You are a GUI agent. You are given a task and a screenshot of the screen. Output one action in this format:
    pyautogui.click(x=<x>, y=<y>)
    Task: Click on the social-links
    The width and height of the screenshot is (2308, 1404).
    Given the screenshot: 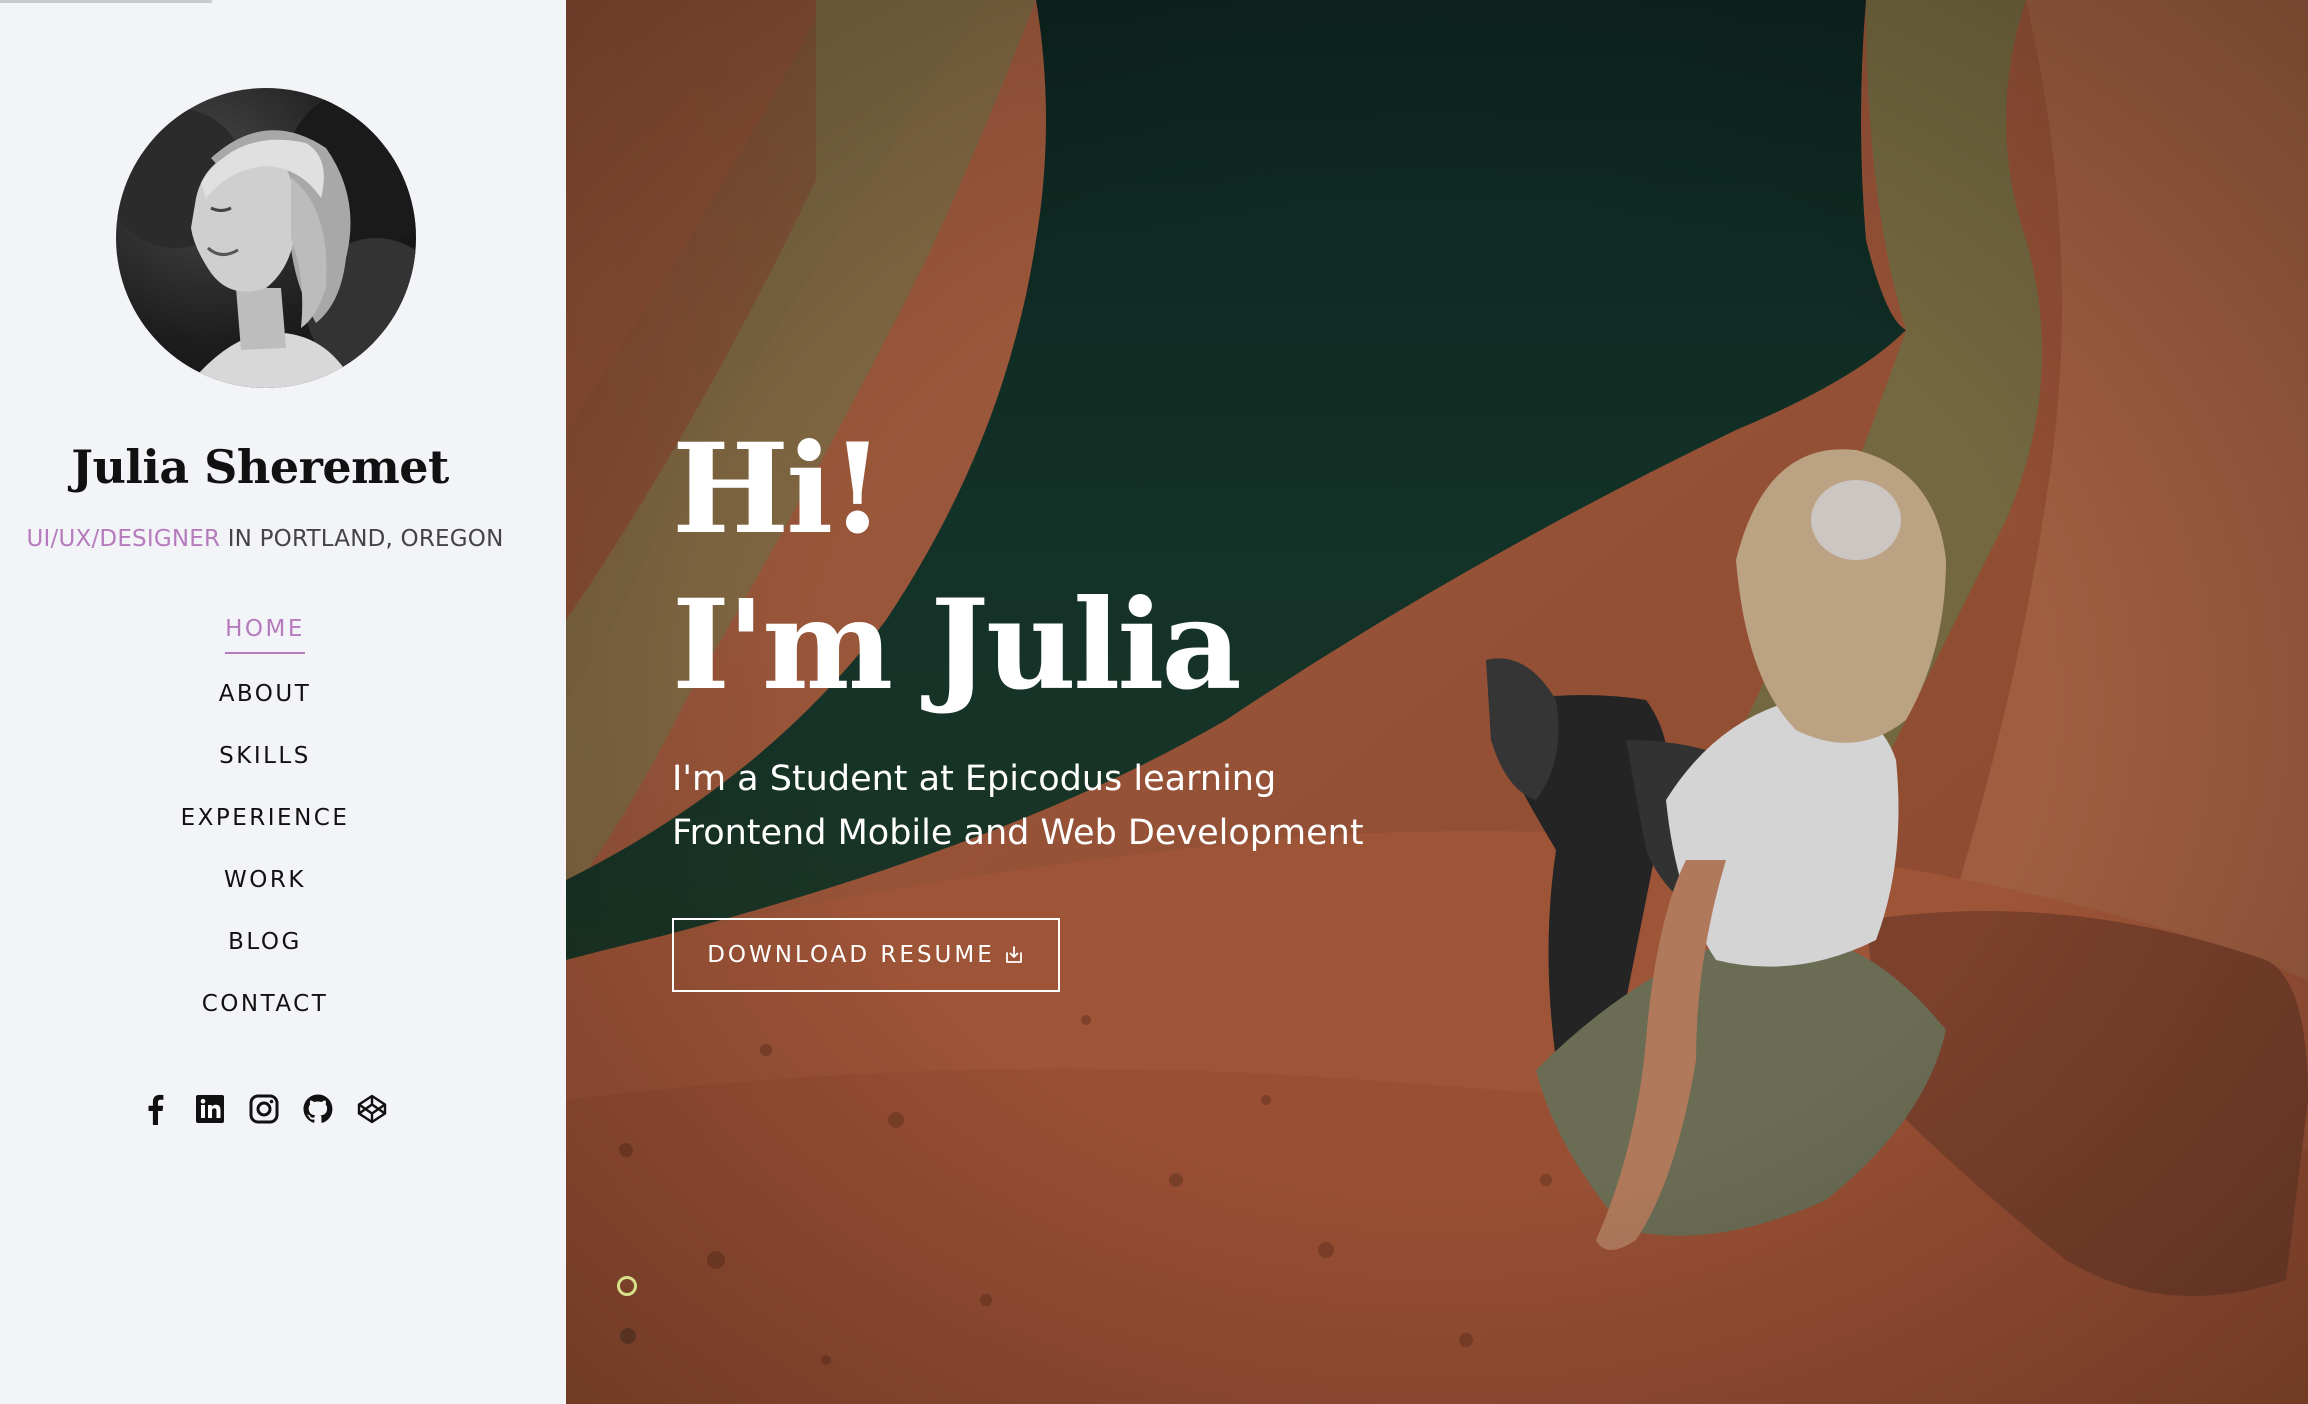 What is the action you would take?
    pyautogui.click(x=264, y=1109)
    